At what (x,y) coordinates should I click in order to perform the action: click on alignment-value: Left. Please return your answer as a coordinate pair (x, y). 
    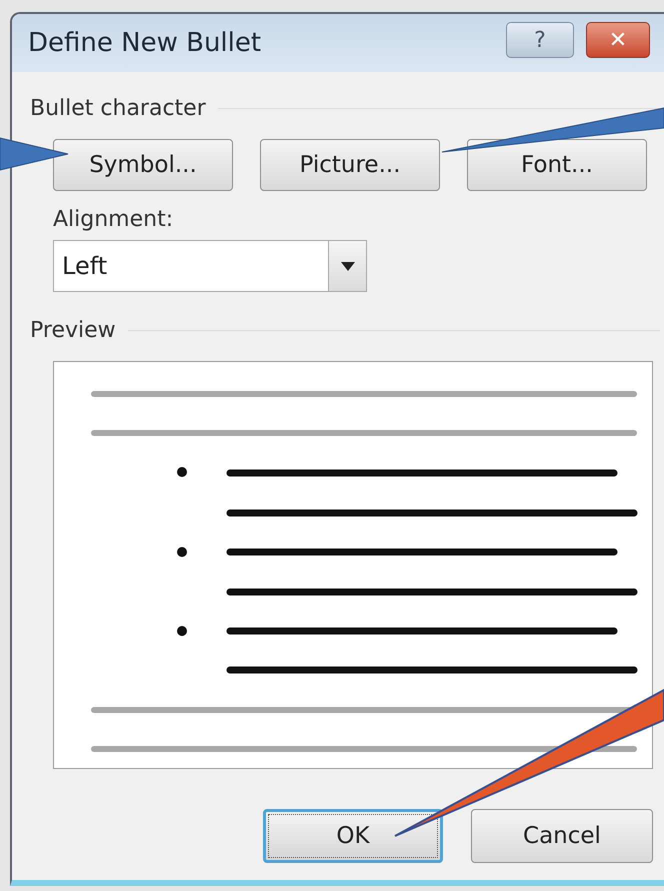
    Looking at the image, I should click on (84, 266).